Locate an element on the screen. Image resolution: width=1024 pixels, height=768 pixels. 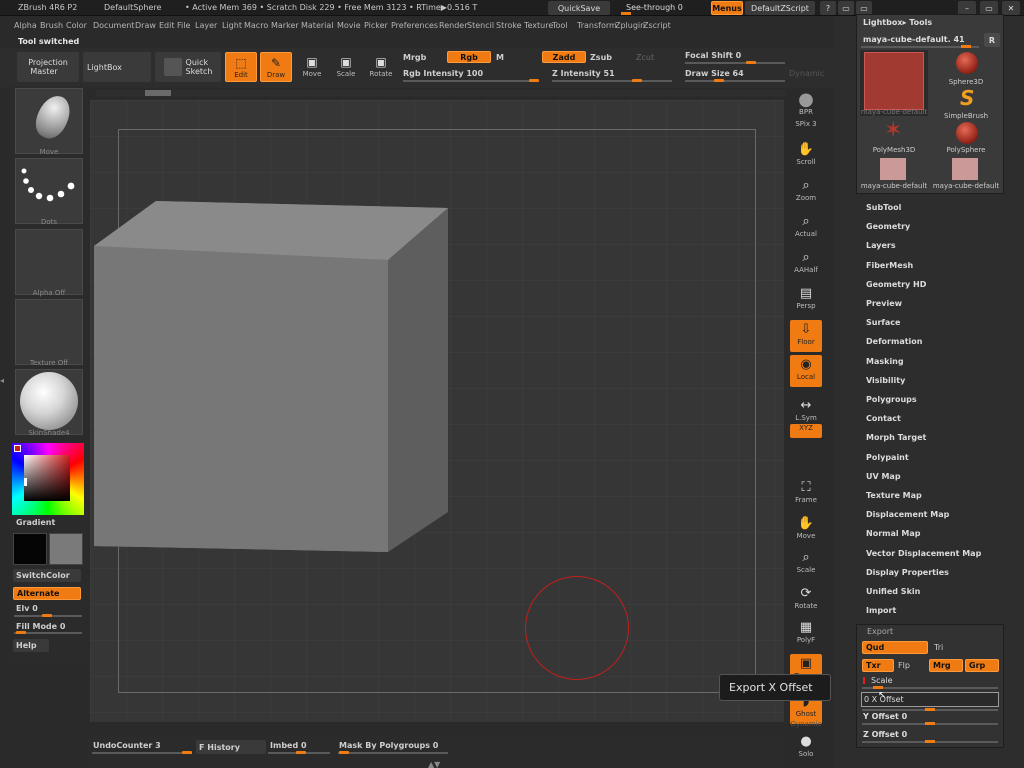
mrg-button: Mrg is located at coordinates (946, 665).